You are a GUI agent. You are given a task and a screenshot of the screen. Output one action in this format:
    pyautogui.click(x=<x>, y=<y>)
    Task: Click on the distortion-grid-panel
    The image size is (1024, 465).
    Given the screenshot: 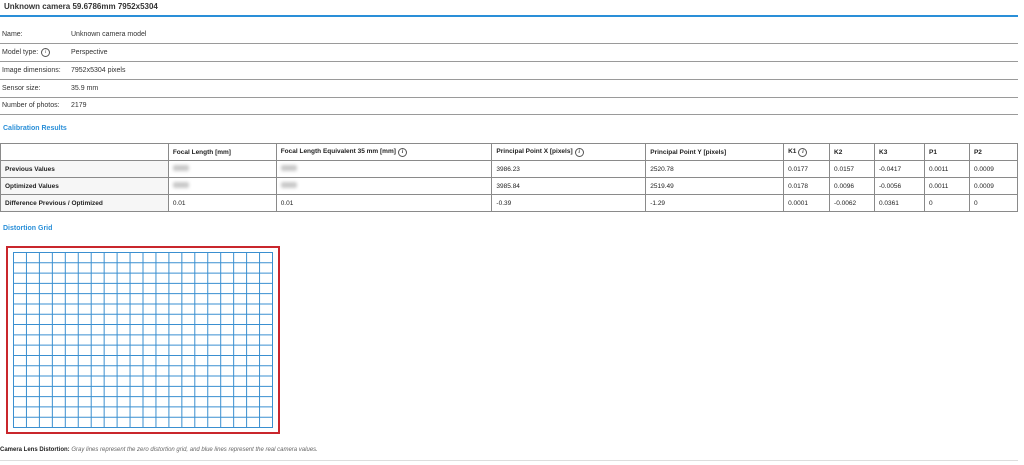 What is the action you would take?
    pyautogui.click(x=143, y=340)
    